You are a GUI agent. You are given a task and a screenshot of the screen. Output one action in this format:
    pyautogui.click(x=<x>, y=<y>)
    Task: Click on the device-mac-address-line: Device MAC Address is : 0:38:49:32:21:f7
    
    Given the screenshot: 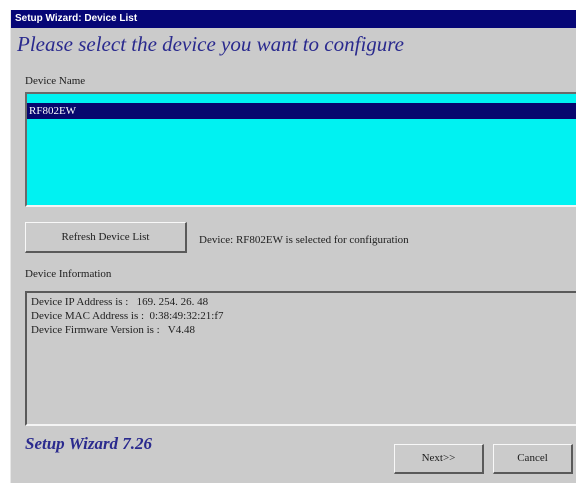 What is the action you would take?
    pyautogui.click(x=127, y=316)
    